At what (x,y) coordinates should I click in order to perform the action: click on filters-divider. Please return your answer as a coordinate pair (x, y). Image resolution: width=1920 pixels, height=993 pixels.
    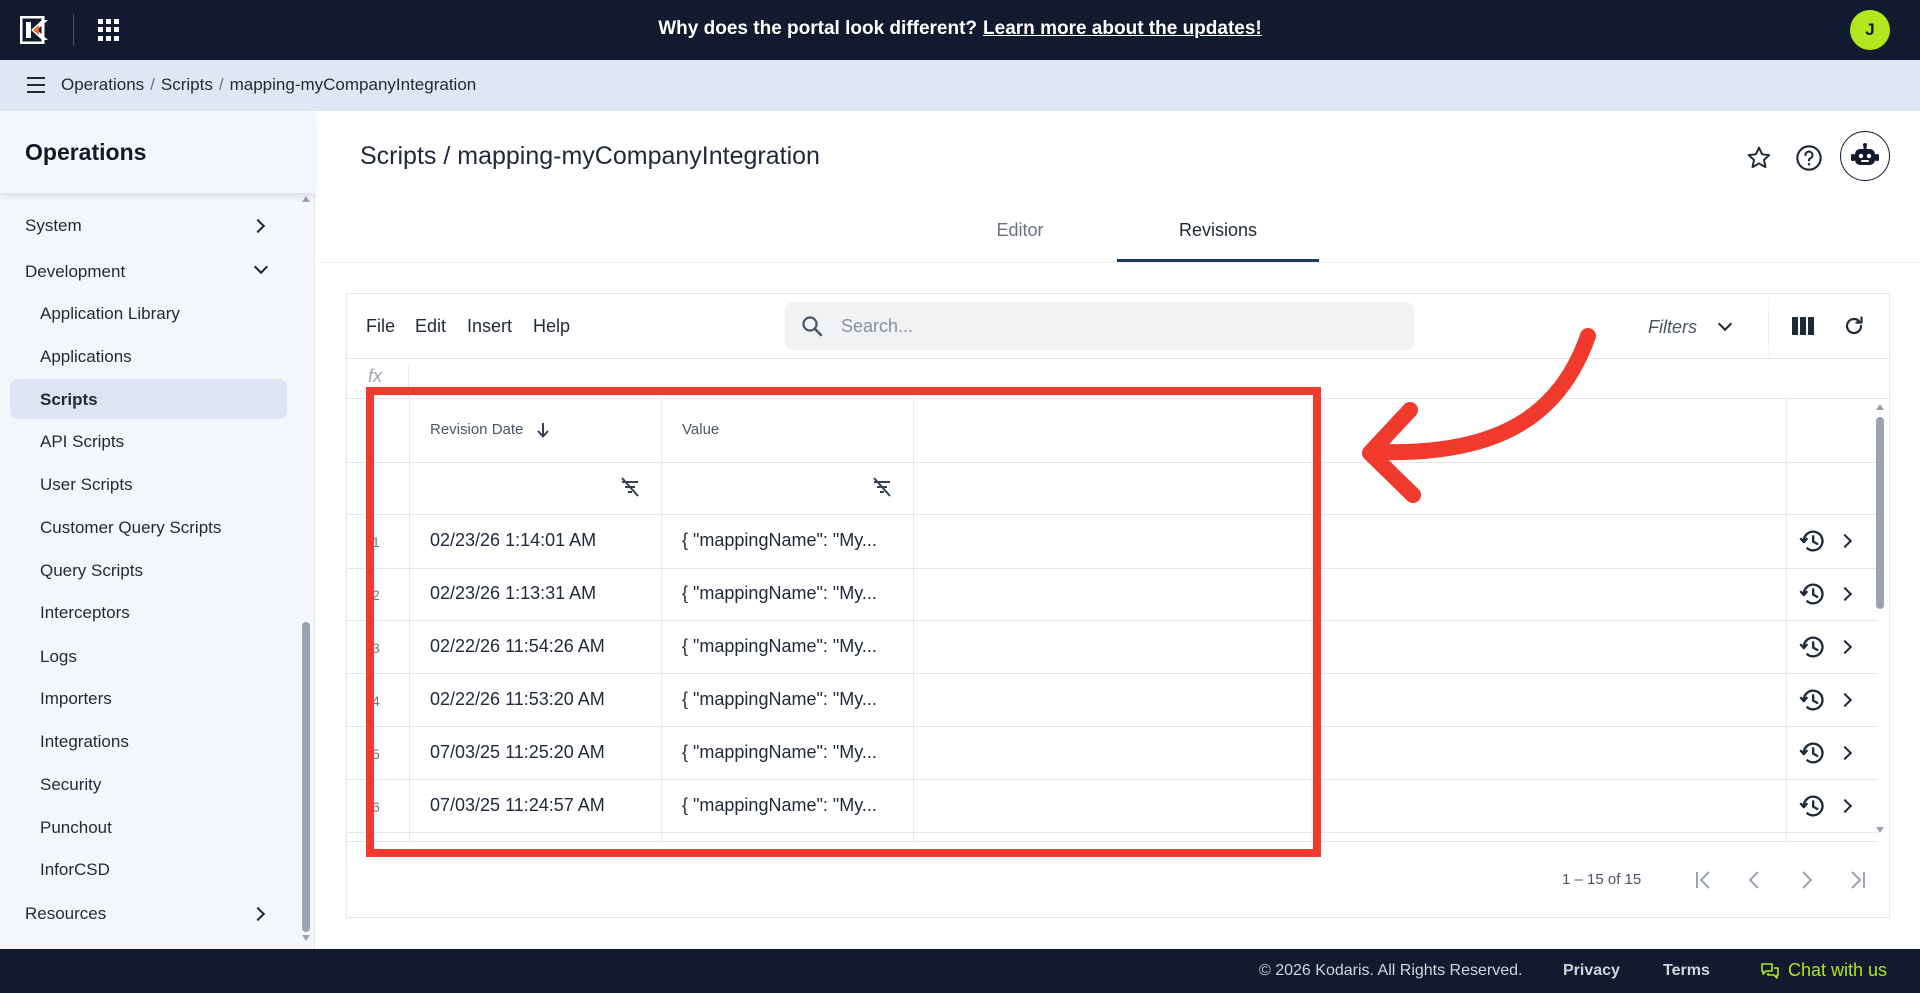
    Looking at the image, I should click on (1768, 327).